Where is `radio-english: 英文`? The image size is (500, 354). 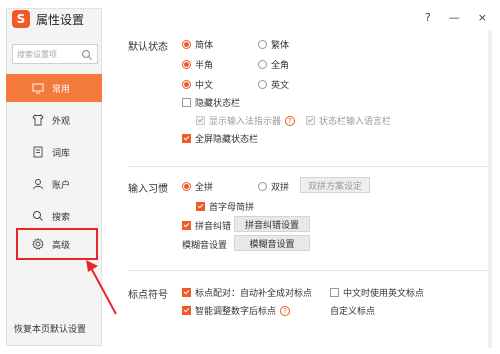
radio-english: 英文 is located at coordinates (273, 84).